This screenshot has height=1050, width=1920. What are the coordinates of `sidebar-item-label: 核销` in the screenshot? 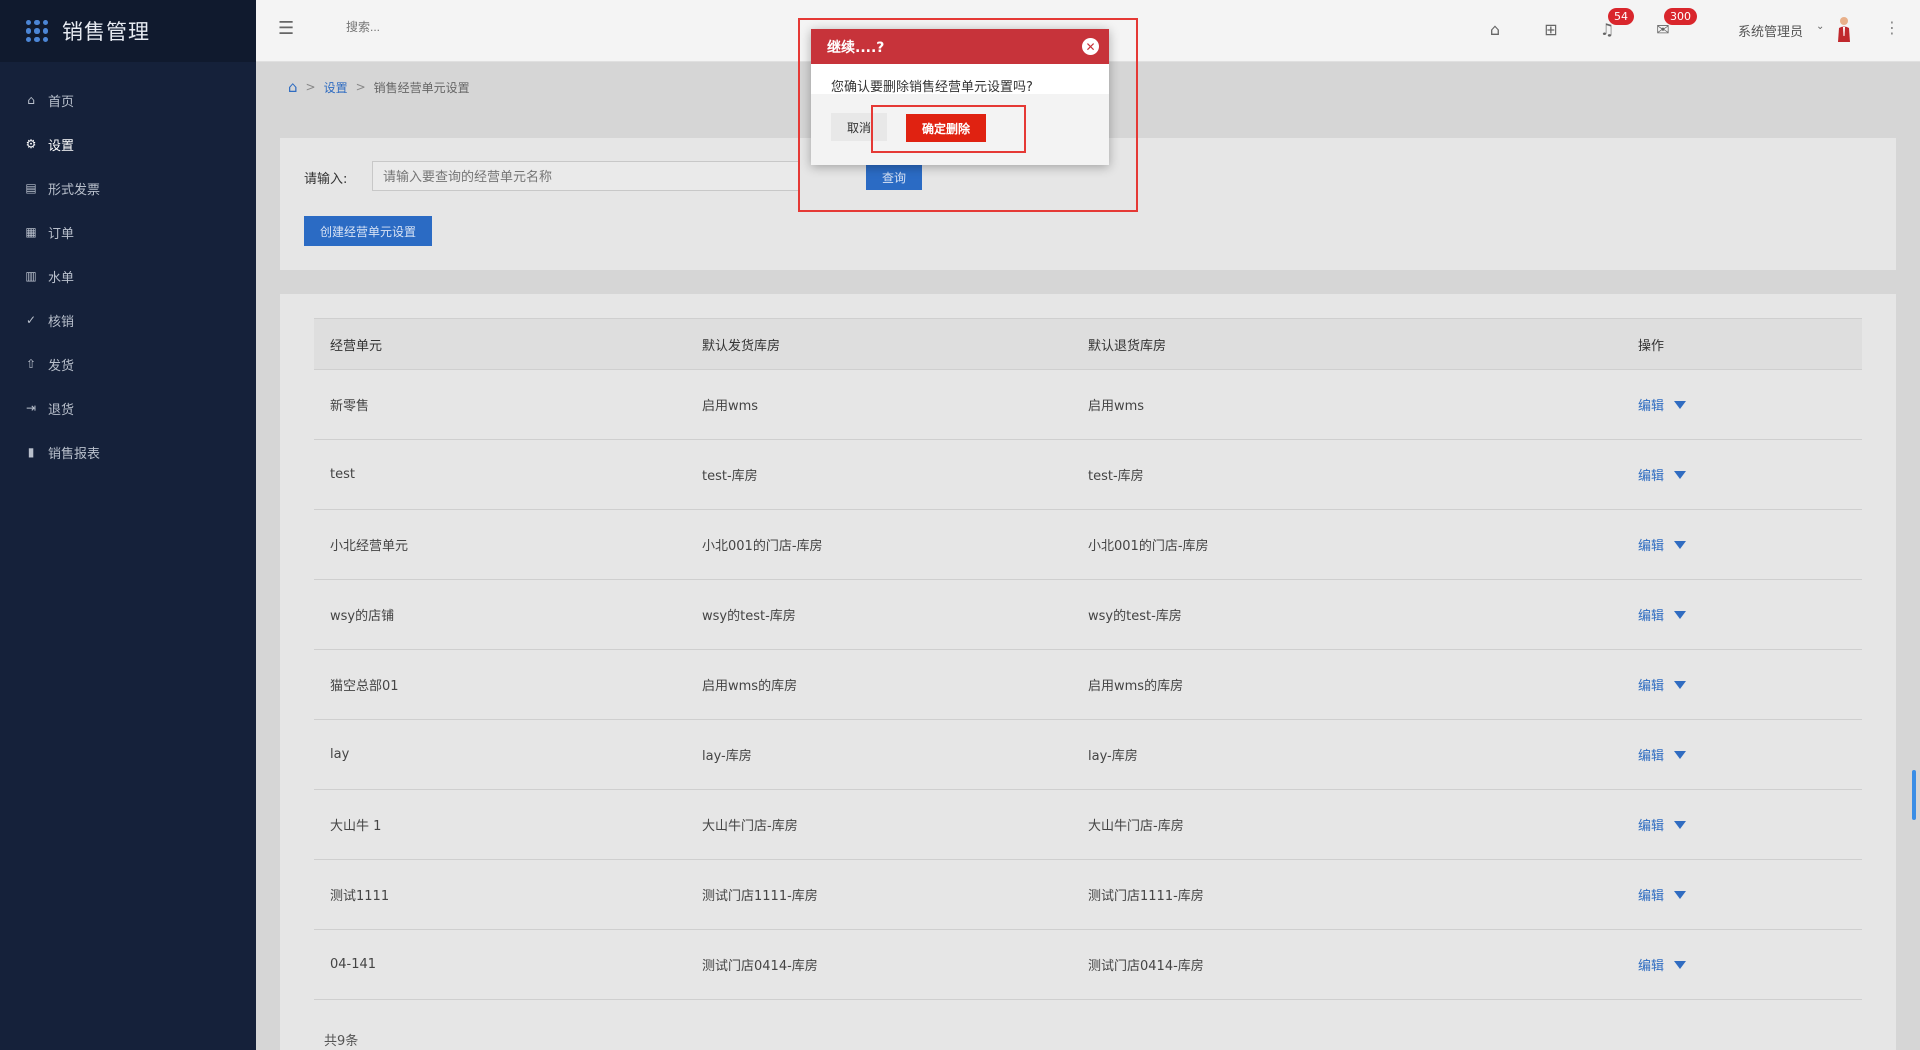 It's located at (61, 322).